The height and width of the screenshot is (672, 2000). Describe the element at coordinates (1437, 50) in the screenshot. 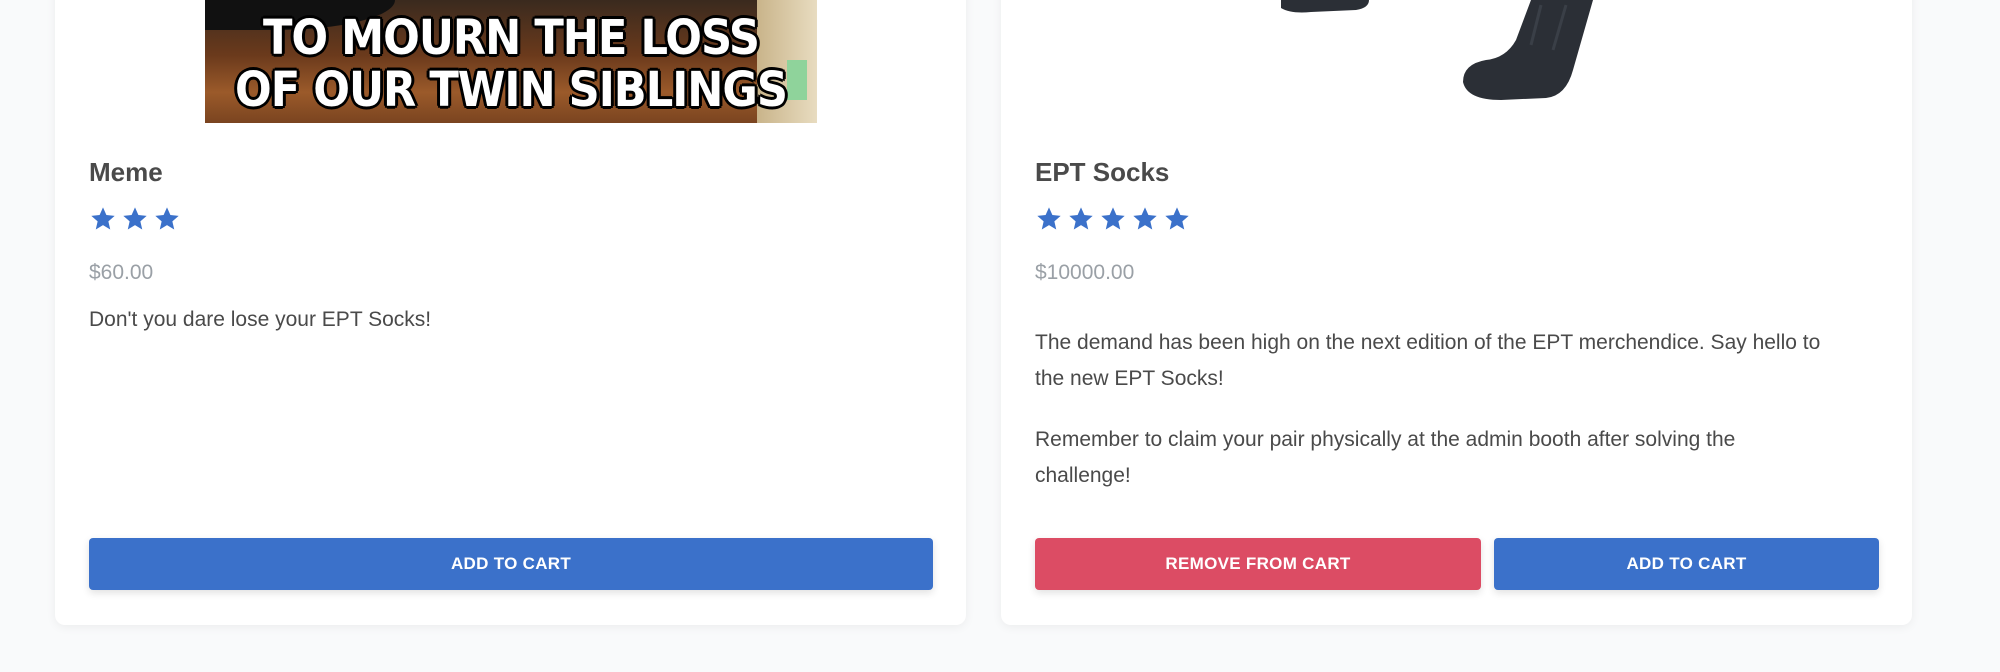

I see `socks-illustration` at that location.